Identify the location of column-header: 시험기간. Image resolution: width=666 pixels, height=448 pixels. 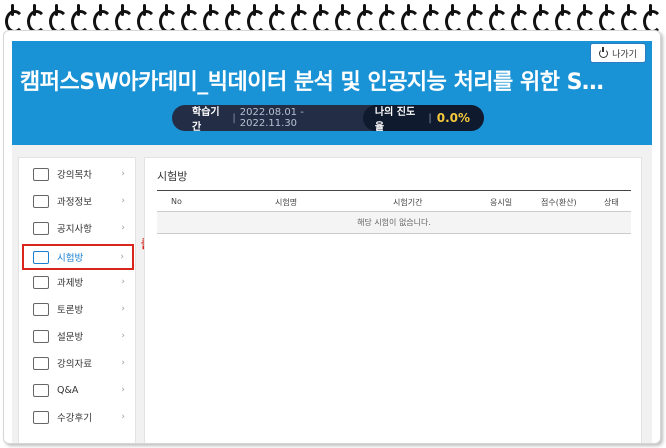
(408, 202).